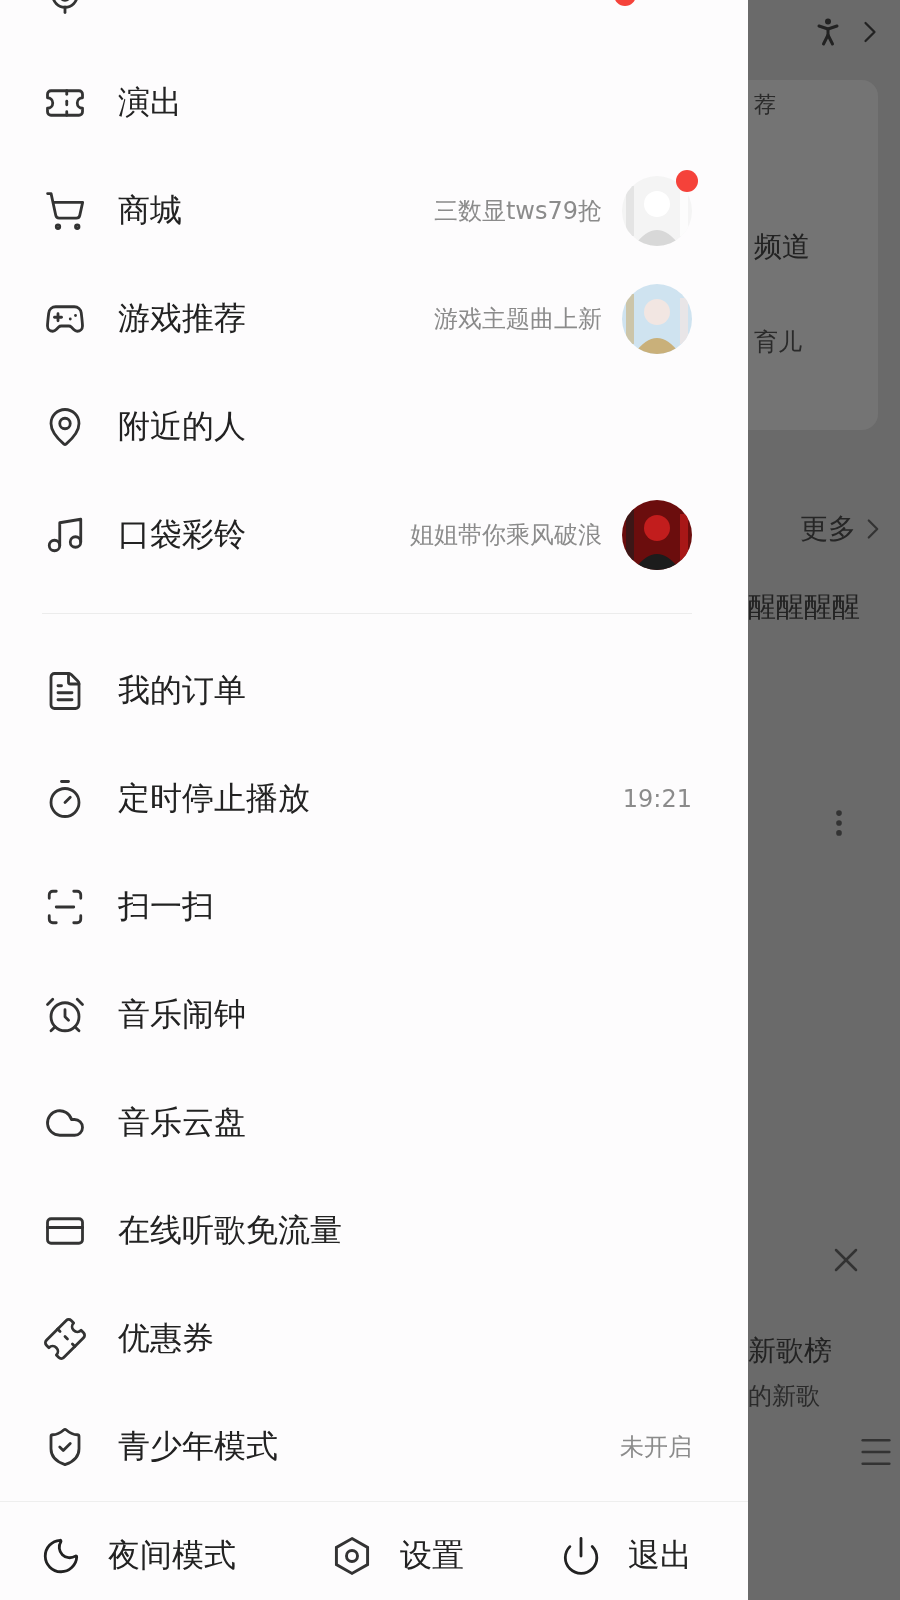 Image resolution: width=900 pixels, height=1600 pixels. Describe the element at coordinates (804, 607) in the screenshot. I see `song-title: 醒醒醒醒` at that location.